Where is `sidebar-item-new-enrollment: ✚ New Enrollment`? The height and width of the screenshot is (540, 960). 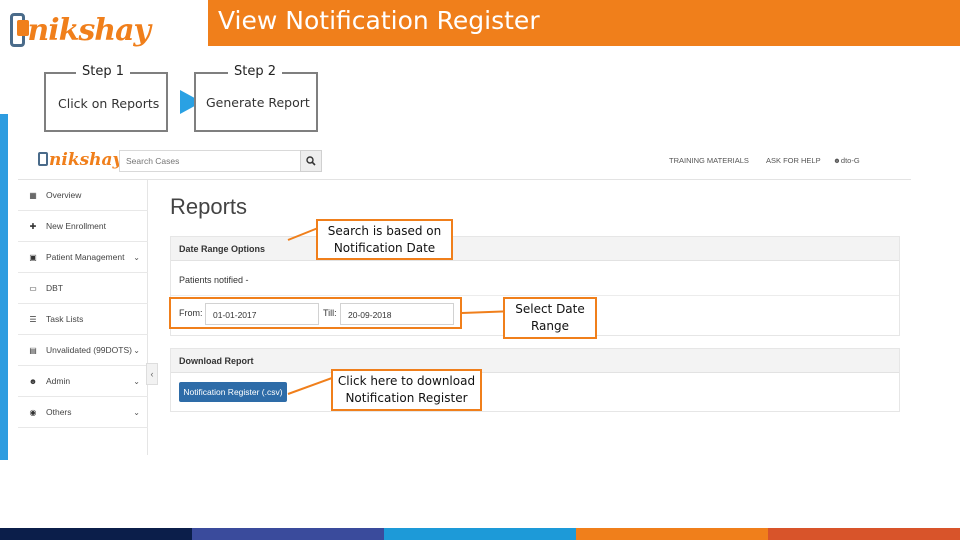
sidebar-item-new-enrollment: ✚ New Enrollment is located at coordinates (83, 226).